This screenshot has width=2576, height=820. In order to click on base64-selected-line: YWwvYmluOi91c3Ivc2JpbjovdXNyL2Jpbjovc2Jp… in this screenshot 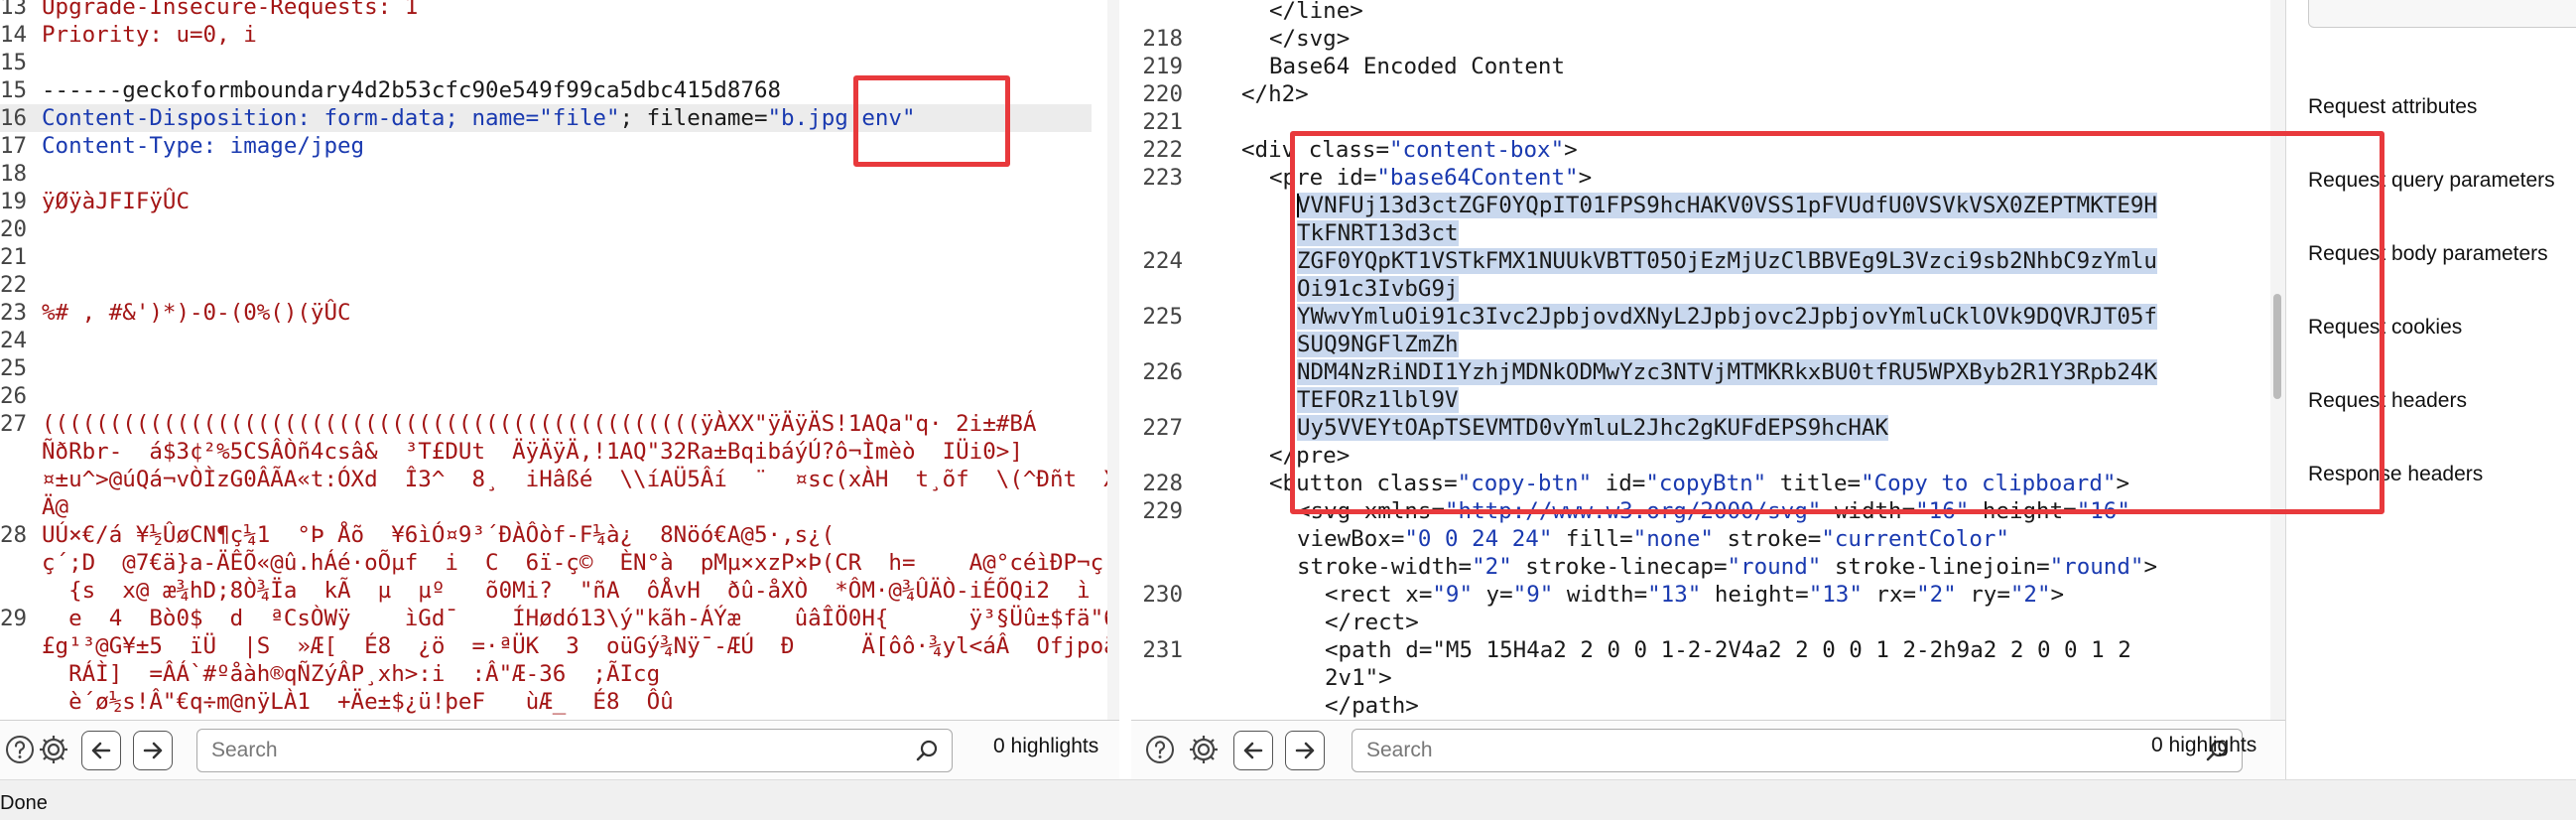, I will do `click(1727, 317)`.